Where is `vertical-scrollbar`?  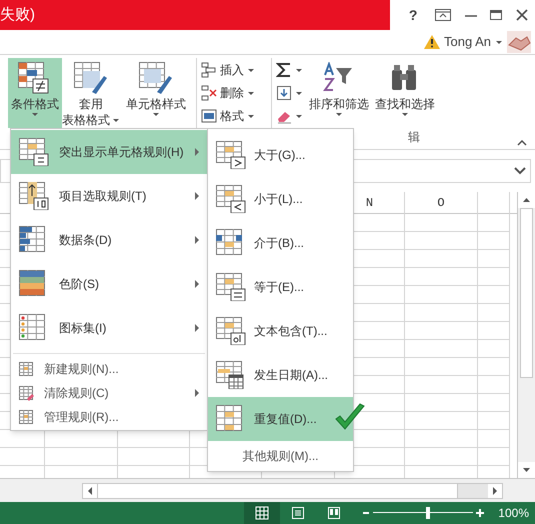
vertical-scrollbar is located at coordinates (526, 335).